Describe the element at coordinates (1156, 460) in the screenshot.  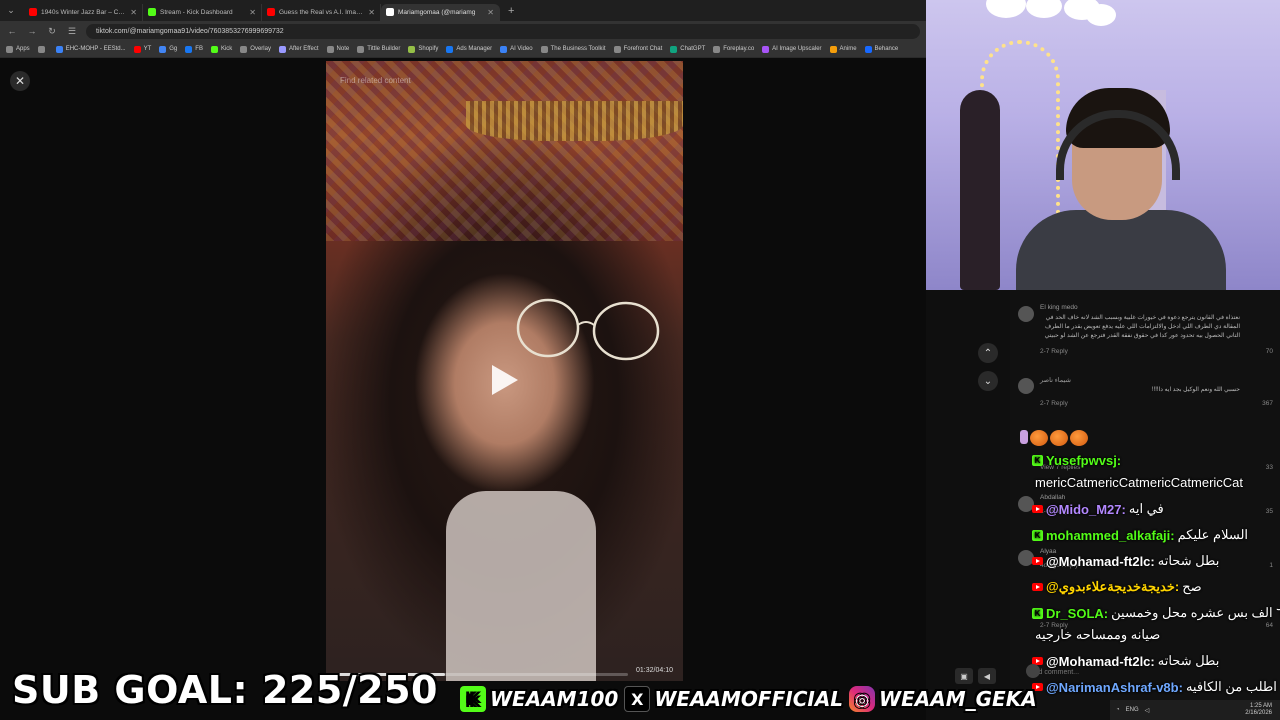
I see `chat-message: K Yusefpwvsj:` at that location.